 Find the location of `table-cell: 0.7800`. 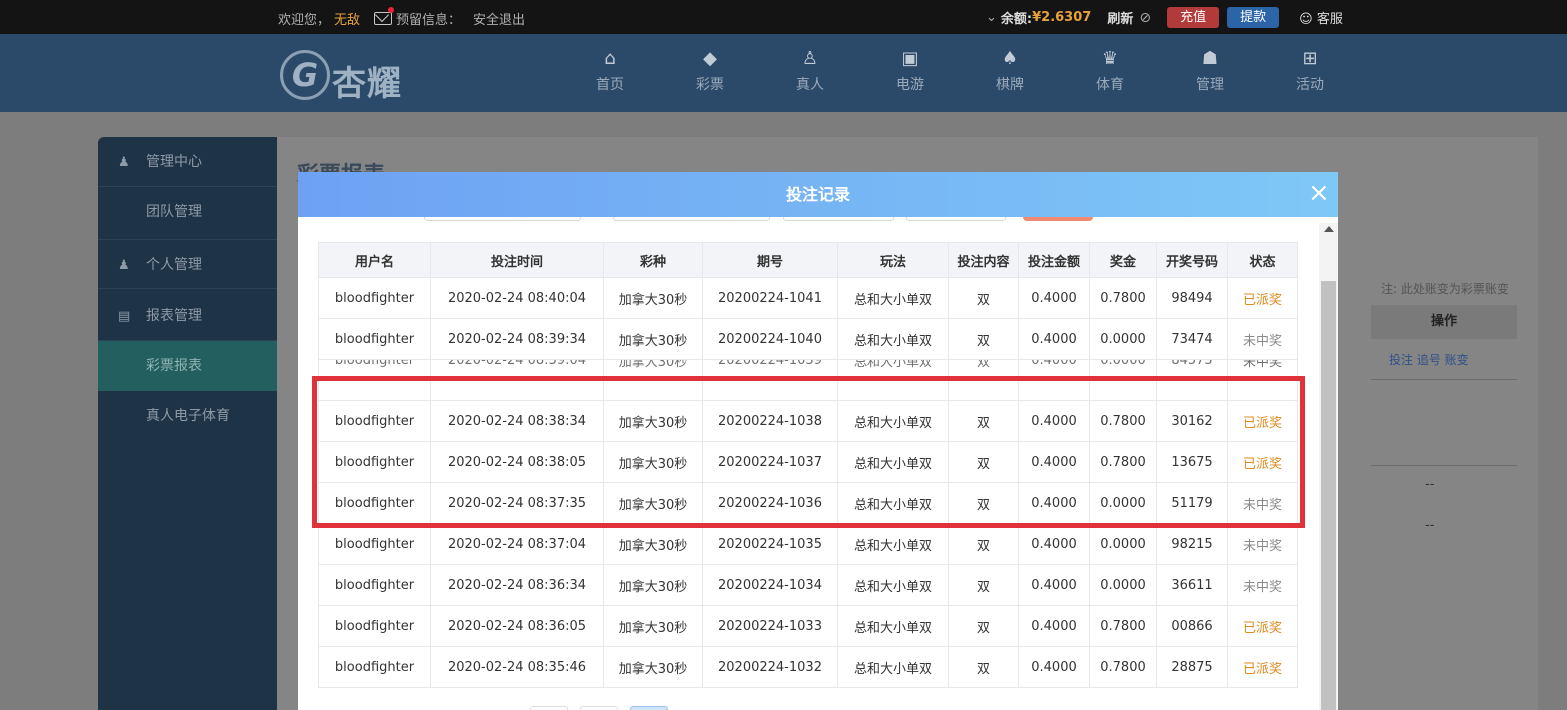

table-cell: 0.7800 is located at coordinates (1123, 626).